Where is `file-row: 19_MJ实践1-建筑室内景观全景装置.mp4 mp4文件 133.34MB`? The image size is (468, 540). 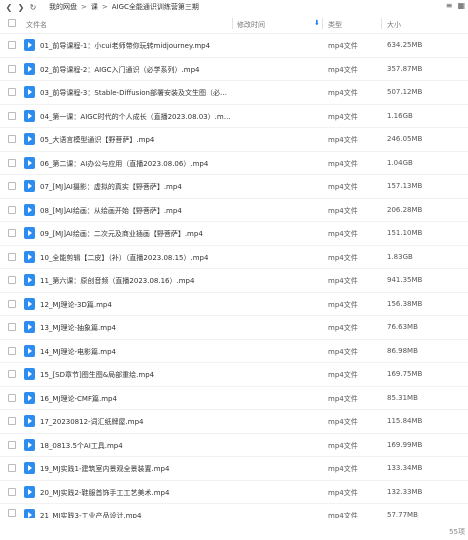
file-row: 19_MJ实践1-建筑室内景观全景装置.mp4 mp4文件 133.34MB is located at coordinates (234, 469).